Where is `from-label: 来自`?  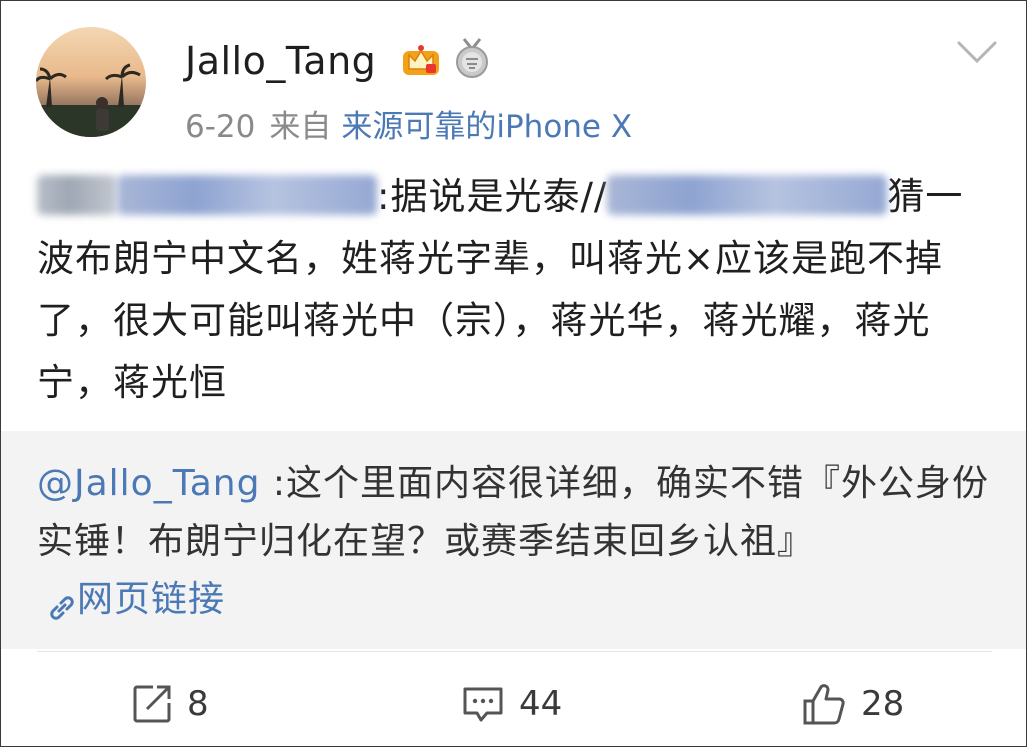 from-label: 来自 is located at coordinates (300, 127).